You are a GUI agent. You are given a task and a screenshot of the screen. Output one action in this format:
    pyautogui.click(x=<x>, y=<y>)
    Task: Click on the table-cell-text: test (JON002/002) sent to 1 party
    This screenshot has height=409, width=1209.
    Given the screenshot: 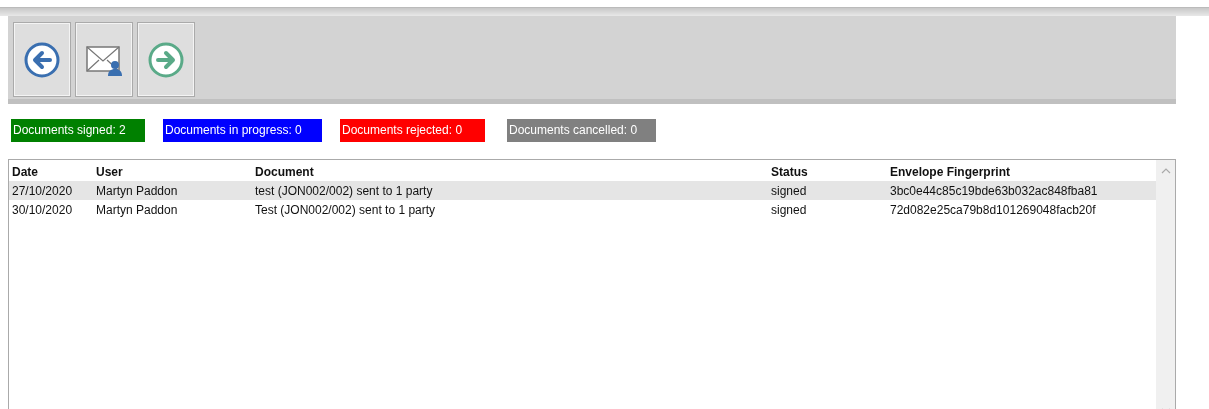 What is the action you would take?
    pyautogui.click(x=344, y=190)
    